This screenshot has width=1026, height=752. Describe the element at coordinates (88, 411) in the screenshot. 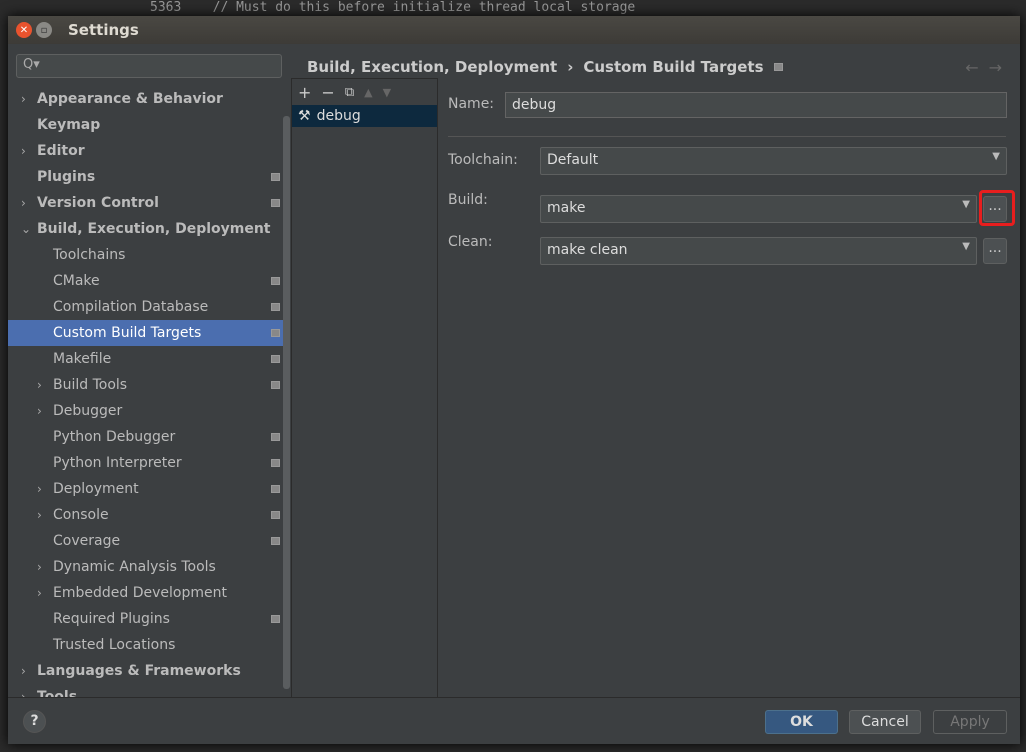

I see `tree-item-label: Debugger` at that location.